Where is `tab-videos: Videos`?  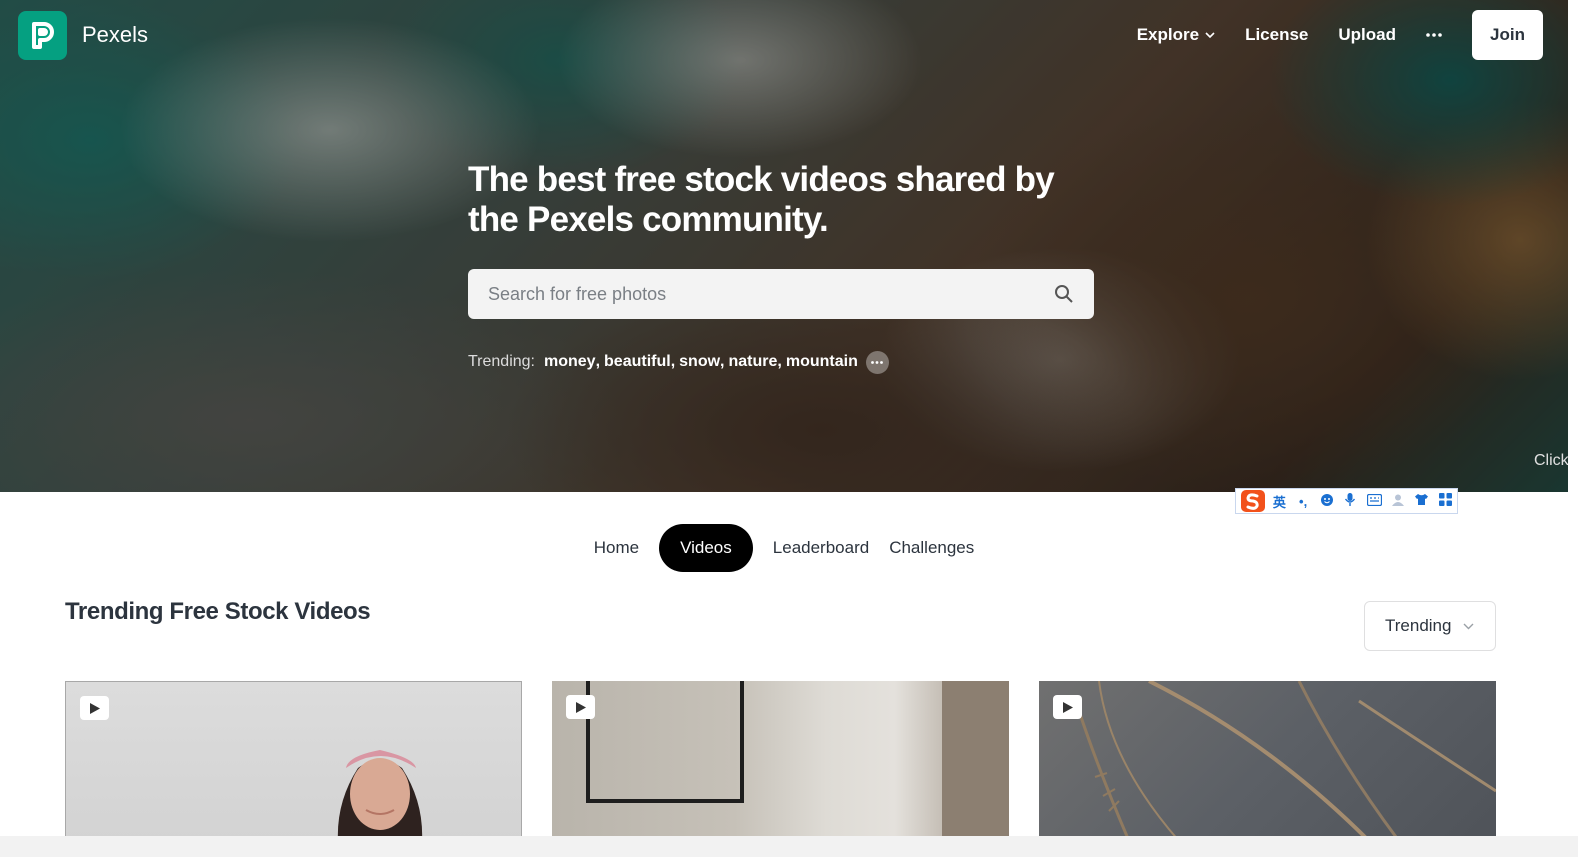 tab-videos: Videos is located at coordinates (706, 548).